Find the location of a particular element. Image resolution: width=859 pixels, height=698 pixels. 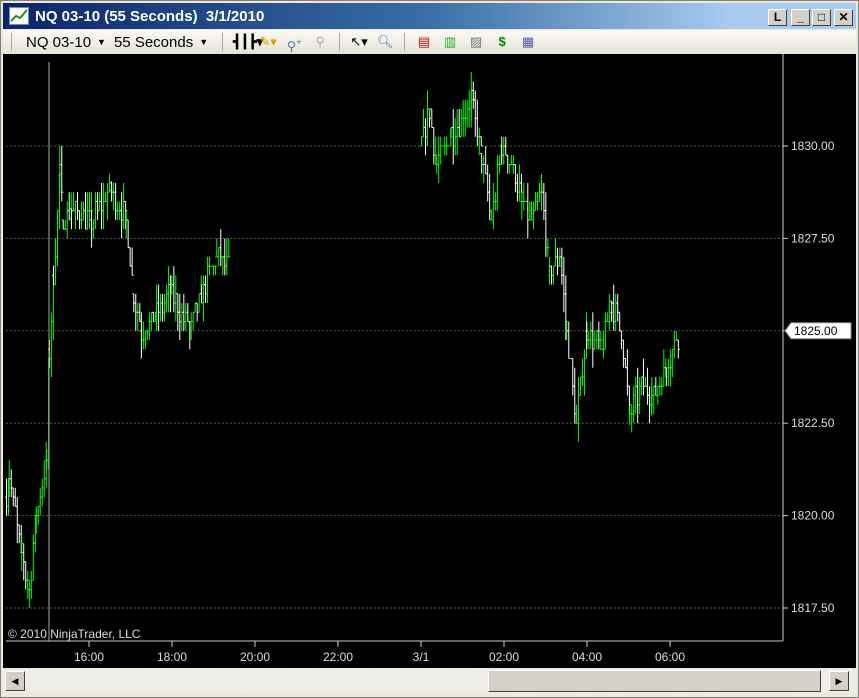

scroll-left-arrow-icon: ◀ is located at coordinates (15, 681).